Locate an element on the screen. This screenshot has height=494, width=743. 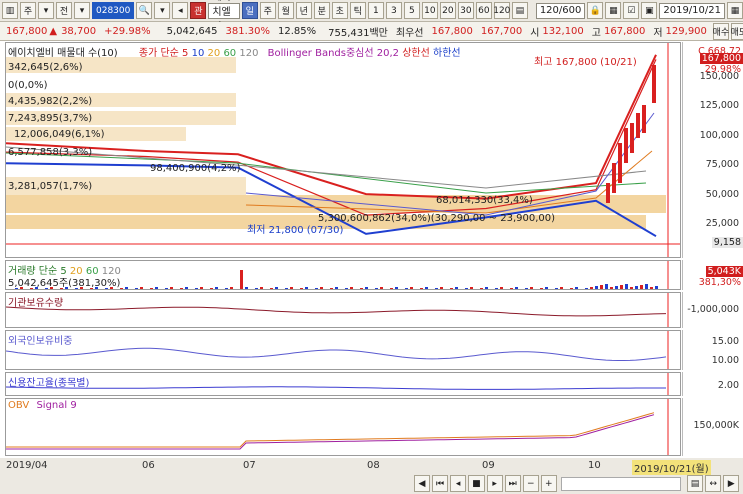
date-input: 2019/10/21 is located at coordinates (692, 10).